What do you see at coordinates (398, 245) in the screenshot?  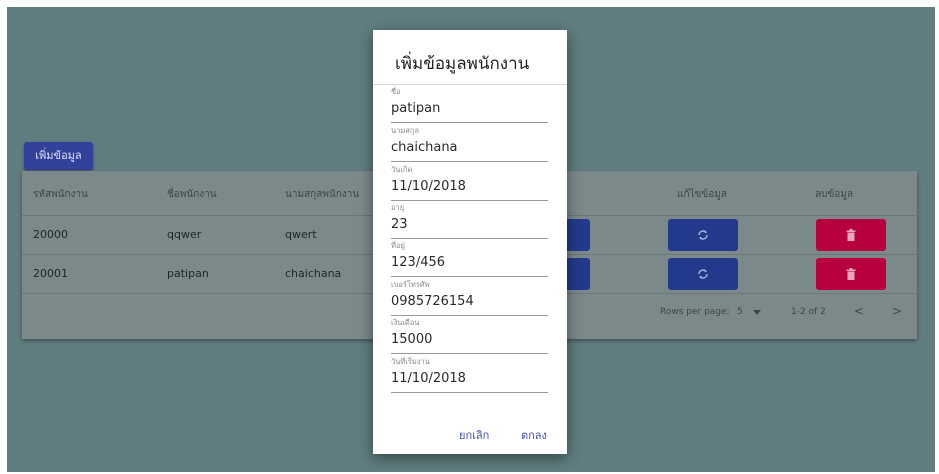 I see `field-label: ที่อยู่` at bounding box center [398, 245].